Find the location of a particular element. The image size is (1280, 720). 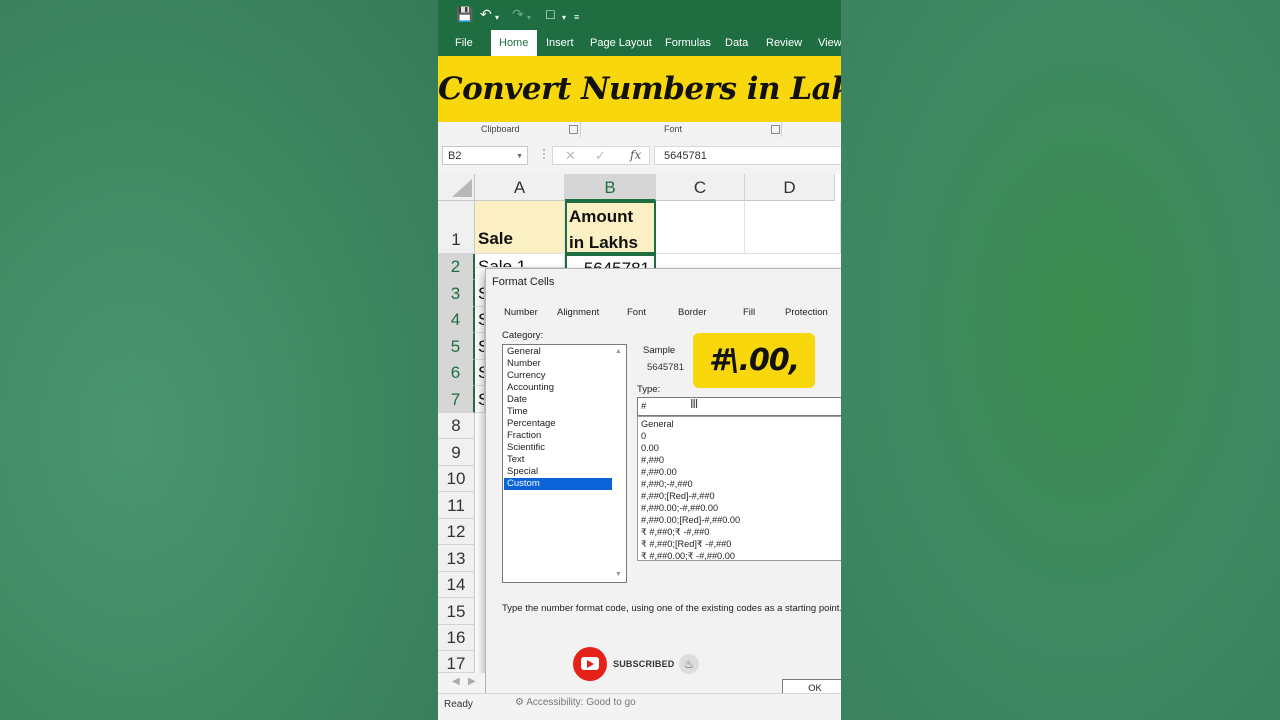

row-header-3: 3 is located at coordinates (456, 293).